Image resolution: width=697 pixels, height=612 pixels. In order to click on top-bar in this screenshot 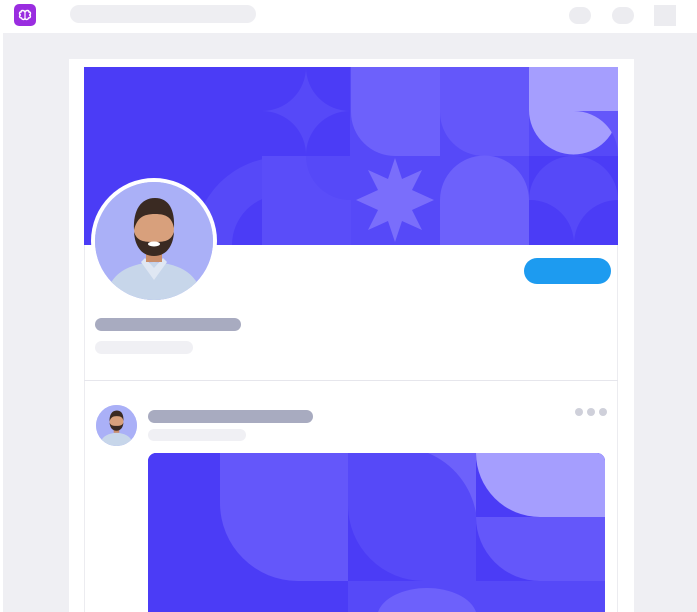, I will do `click(348, 16)`.